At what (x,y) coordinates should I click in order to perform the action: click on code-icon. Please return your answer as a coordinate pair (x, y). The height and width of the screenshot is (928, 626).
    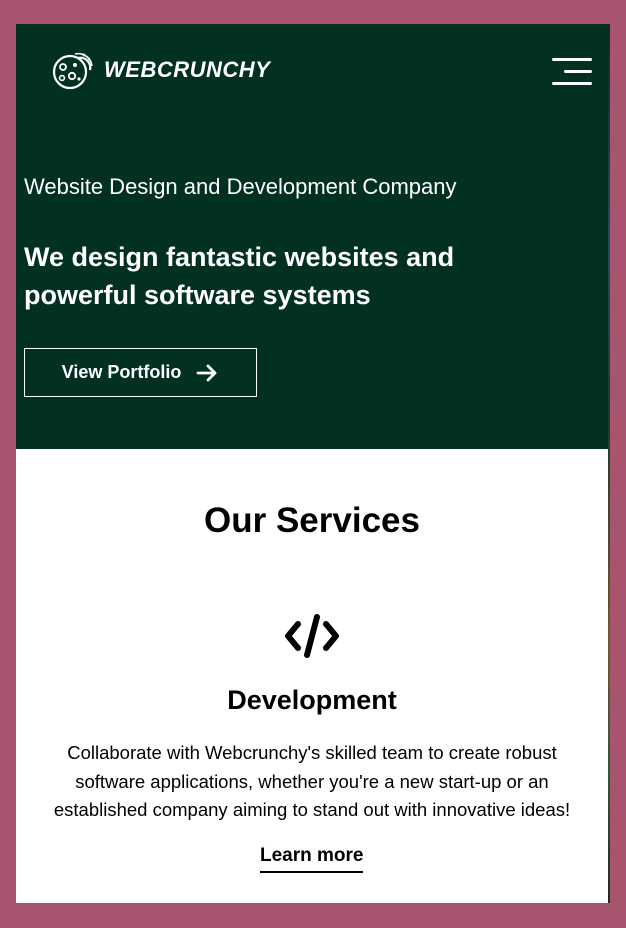
    Looking at the image, I should click on (312, 636).